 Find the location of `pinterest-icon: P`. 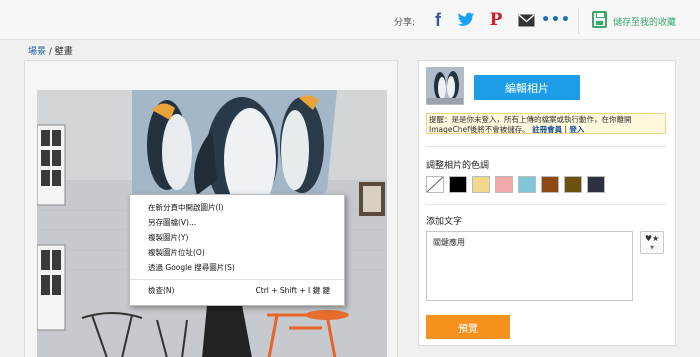

pinterest-icon: P is located at coordinates (496, 20).